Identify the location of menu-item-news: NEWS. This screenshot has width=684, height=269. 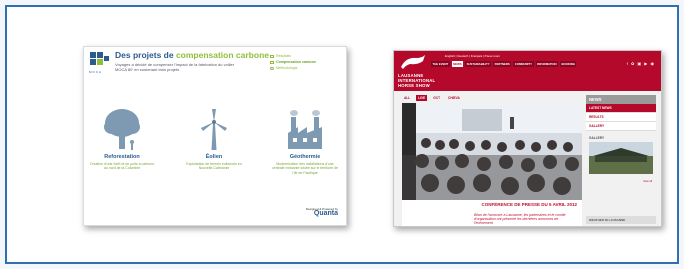
(457, 64).